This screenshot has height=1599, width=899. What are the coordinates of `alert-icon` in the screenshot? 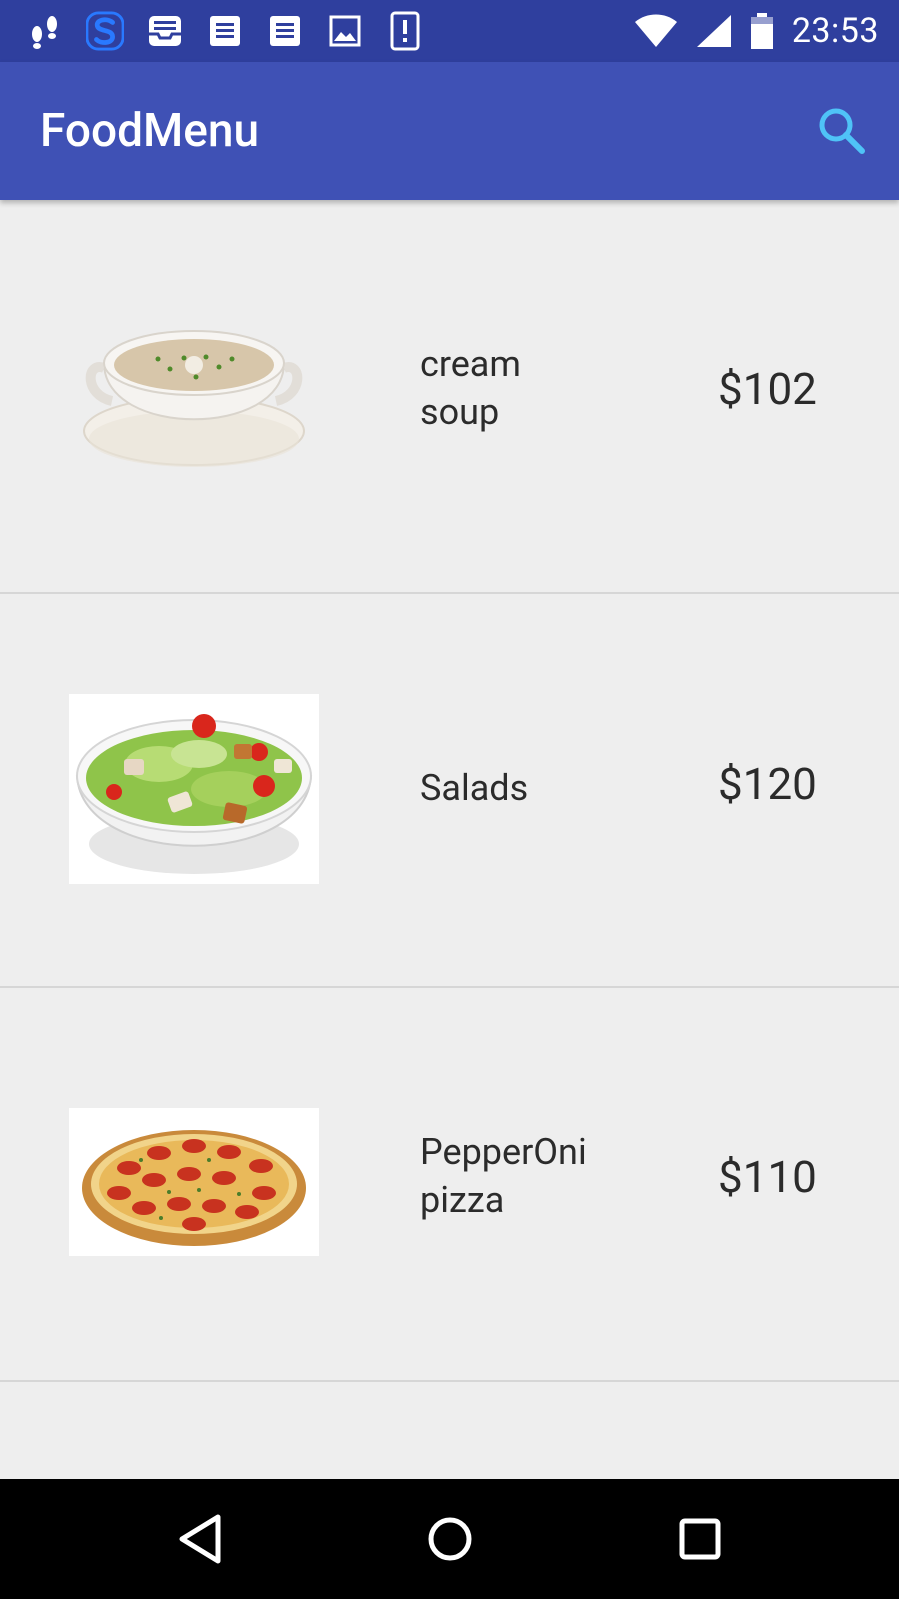 It's located at (405, 31).